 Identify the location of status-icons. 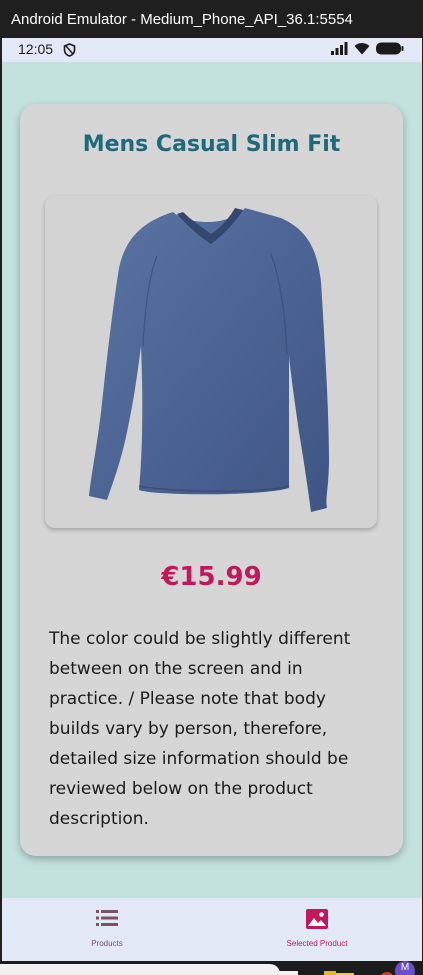
(367, 50).